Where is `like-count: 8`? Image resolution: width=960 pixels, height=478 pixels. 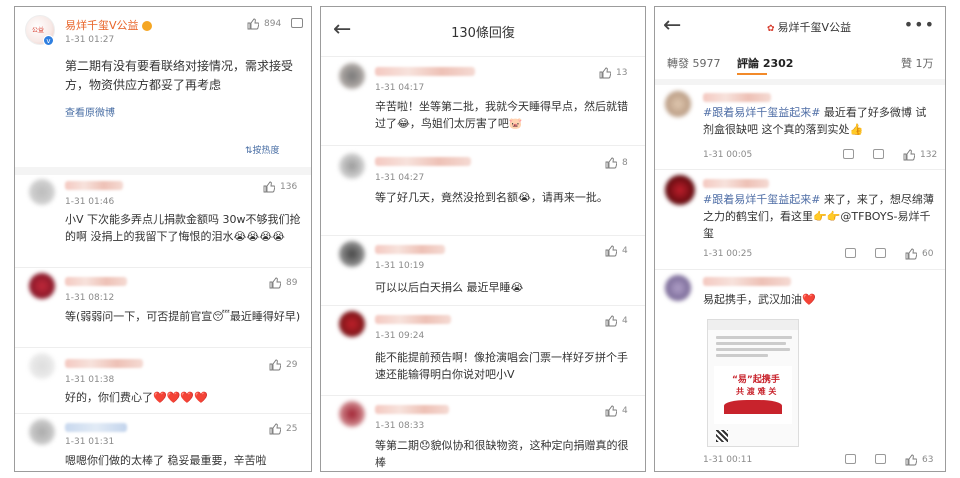
like-count: 8 is located at coordinates (625, 163).